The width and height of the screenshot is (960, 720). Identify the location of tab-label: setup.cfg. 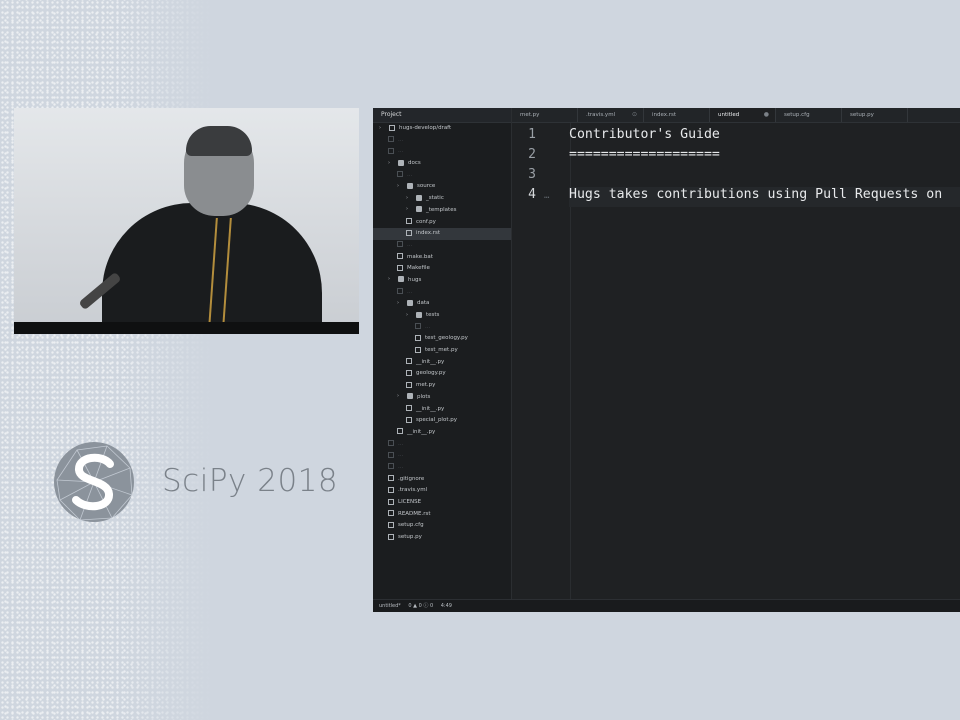
(797, 115).